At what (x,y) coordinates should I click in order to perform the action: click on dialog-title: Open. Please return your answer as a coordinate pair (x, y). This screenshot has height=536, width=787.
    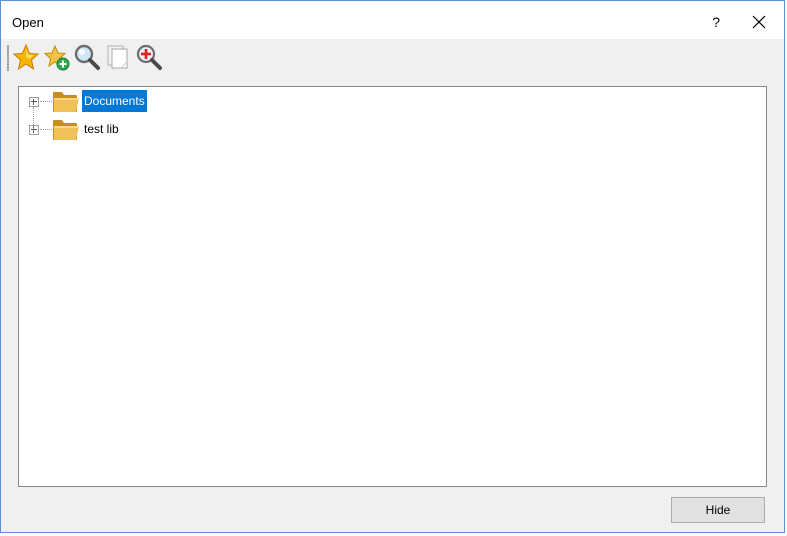
    Looking at the image, I should click on (28, 22).